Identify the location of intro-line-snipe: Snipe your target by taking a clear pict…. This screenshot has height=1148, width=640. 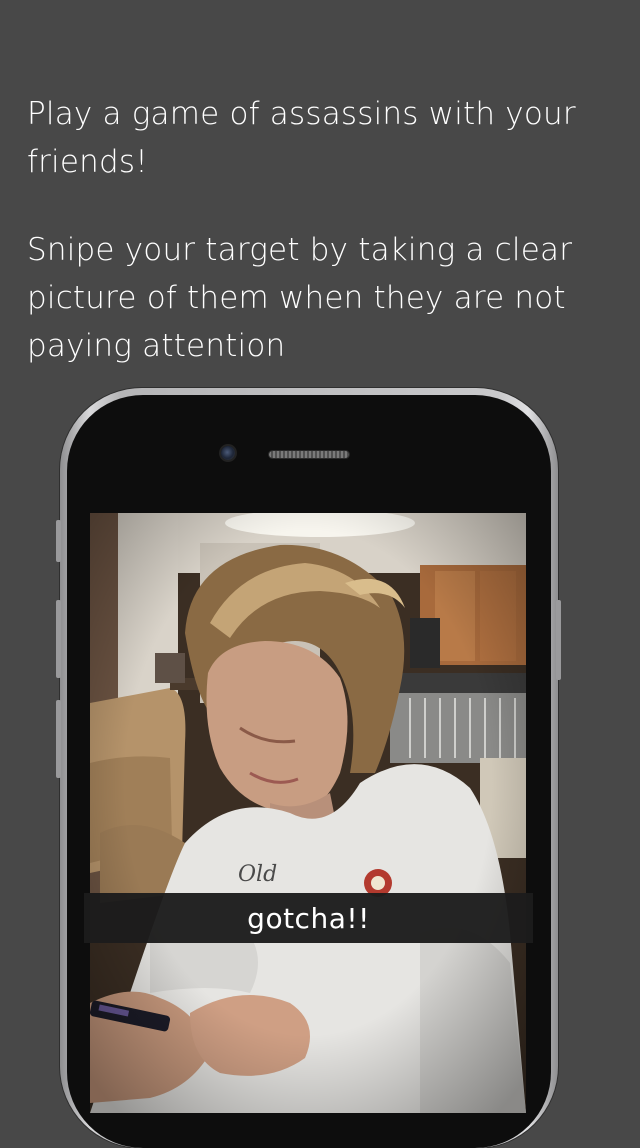
(300, 298).